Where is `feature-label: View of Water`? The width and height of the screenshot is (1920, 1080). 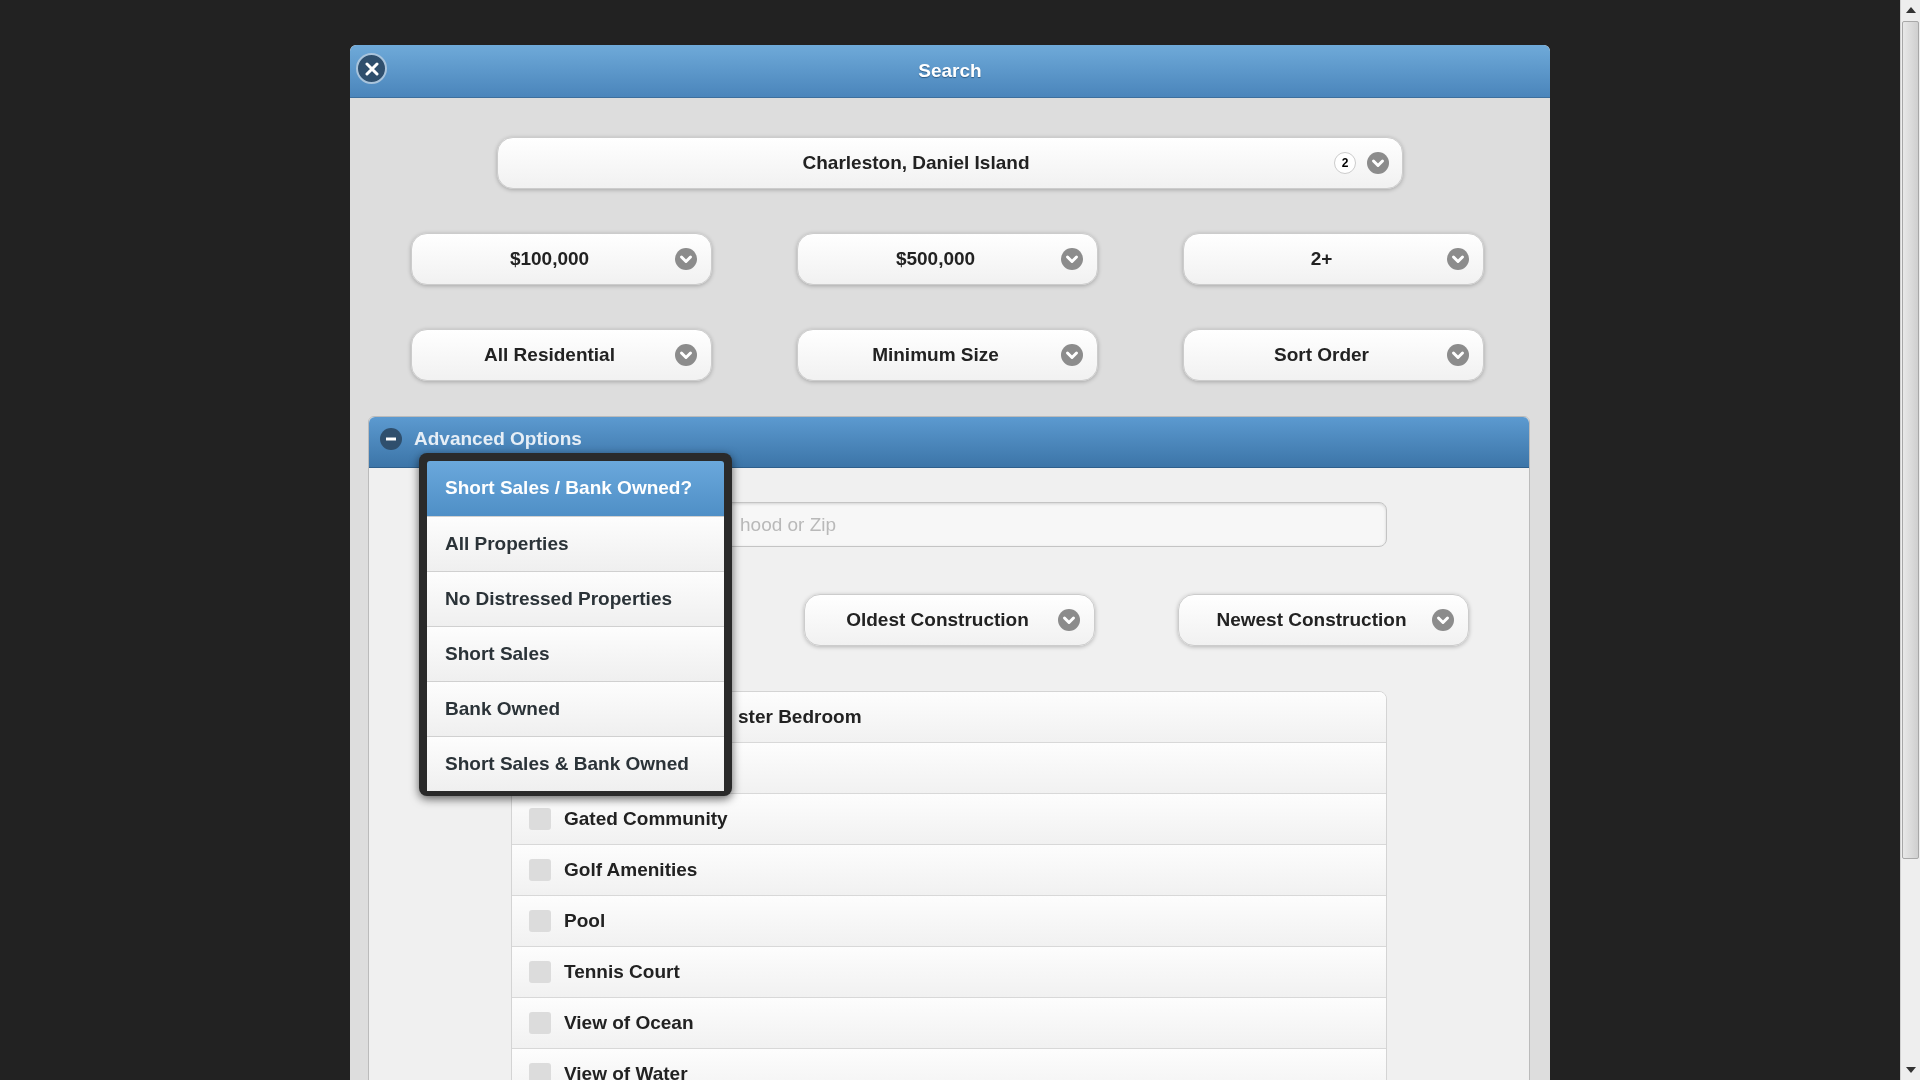
feature-label: View of Water is located at coordinates (626, 1070).